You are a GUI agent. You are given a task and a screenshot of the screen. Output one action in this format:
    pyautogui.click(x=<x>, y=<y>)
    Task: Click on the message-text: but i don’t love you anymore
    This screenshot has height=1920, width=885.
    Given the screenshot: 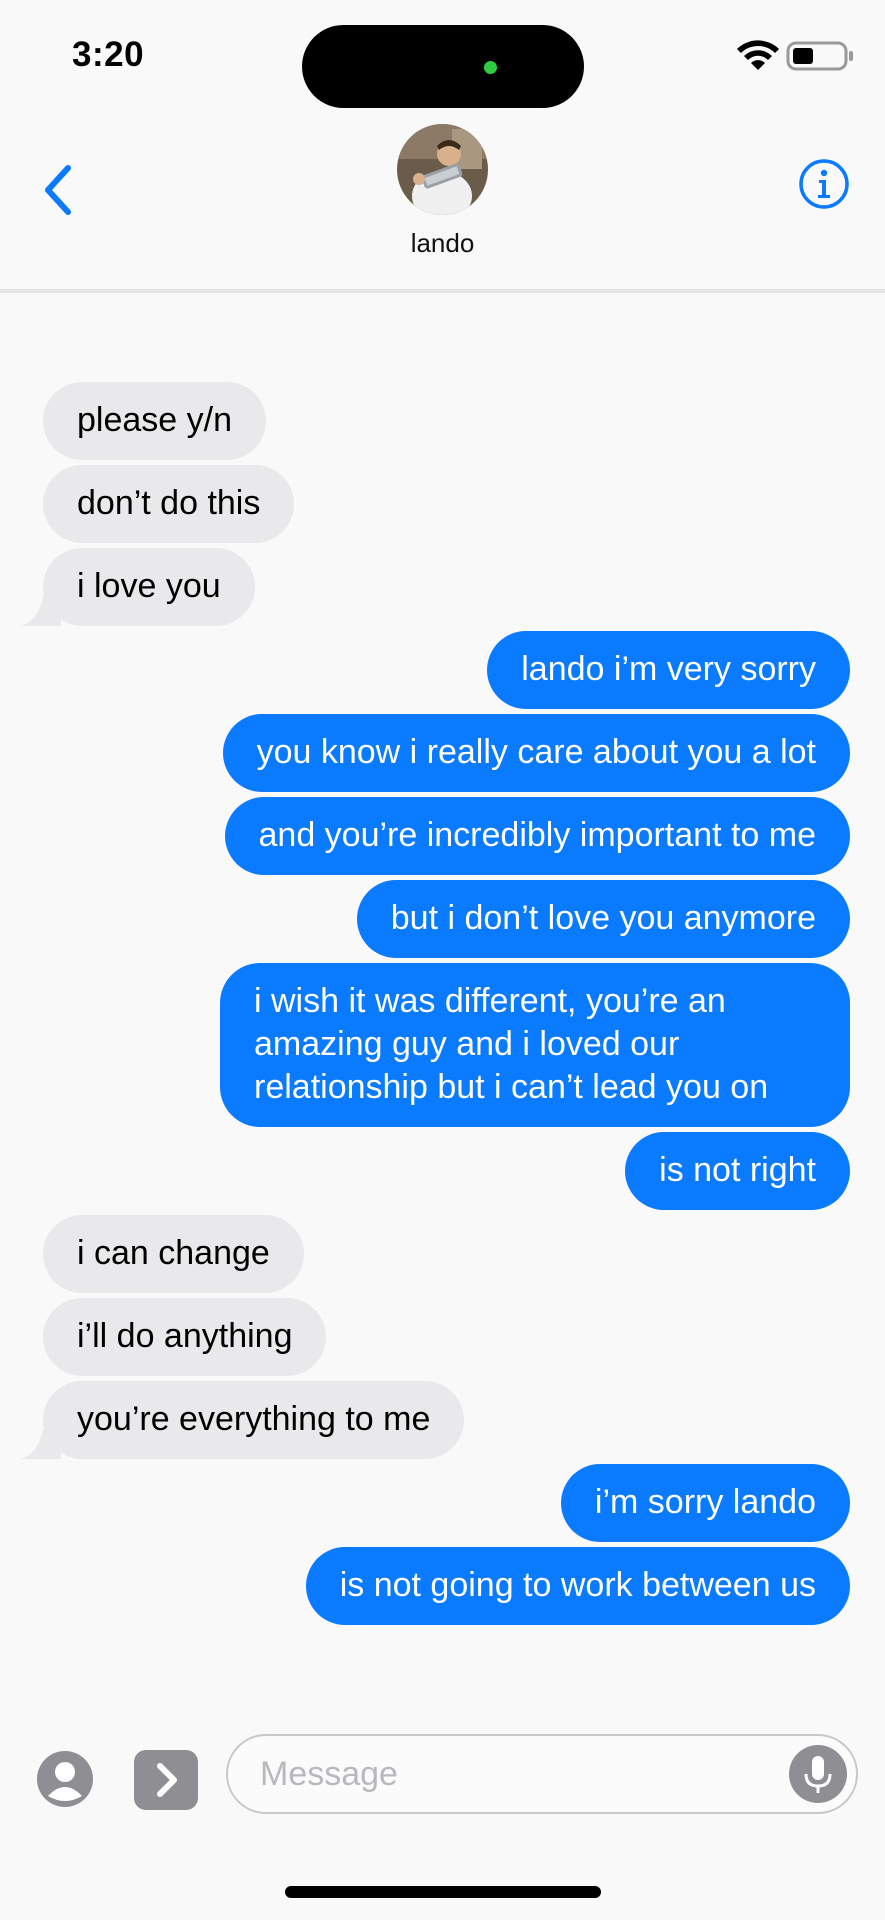 What is the action you would take?
    pyautogui.click(x=603, y=918)
    